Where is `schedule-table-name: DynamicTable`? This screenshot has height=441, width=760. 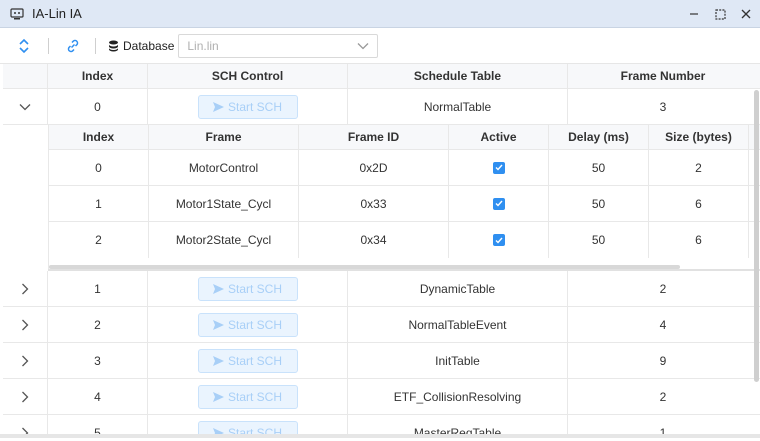 schedule-table-name: DynamicTable is located at coordinates (458, 288).